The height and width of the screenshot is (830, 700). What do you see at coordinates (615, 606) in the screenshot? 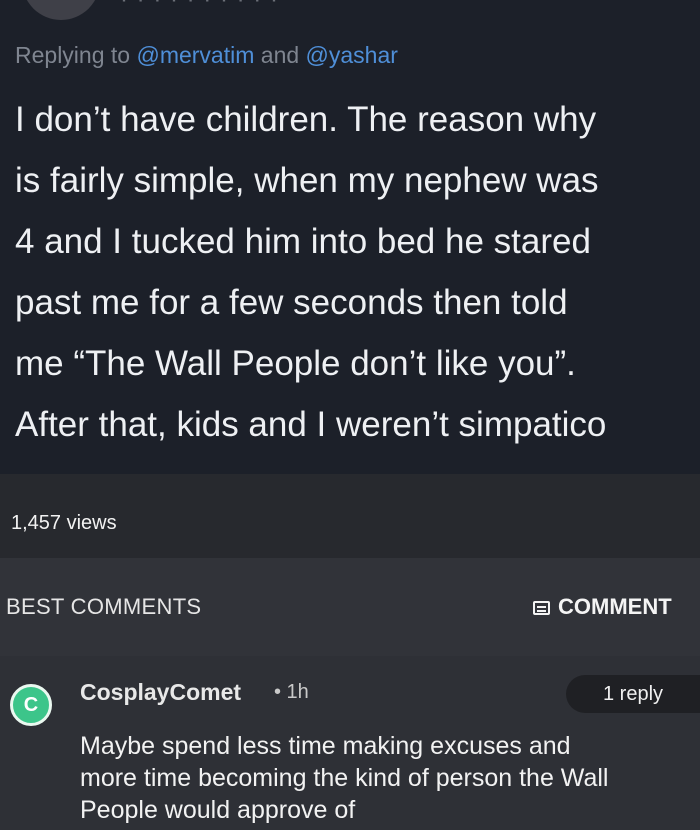
I see `comment-button-label: COMMENT` at bounding box center [615, 606].